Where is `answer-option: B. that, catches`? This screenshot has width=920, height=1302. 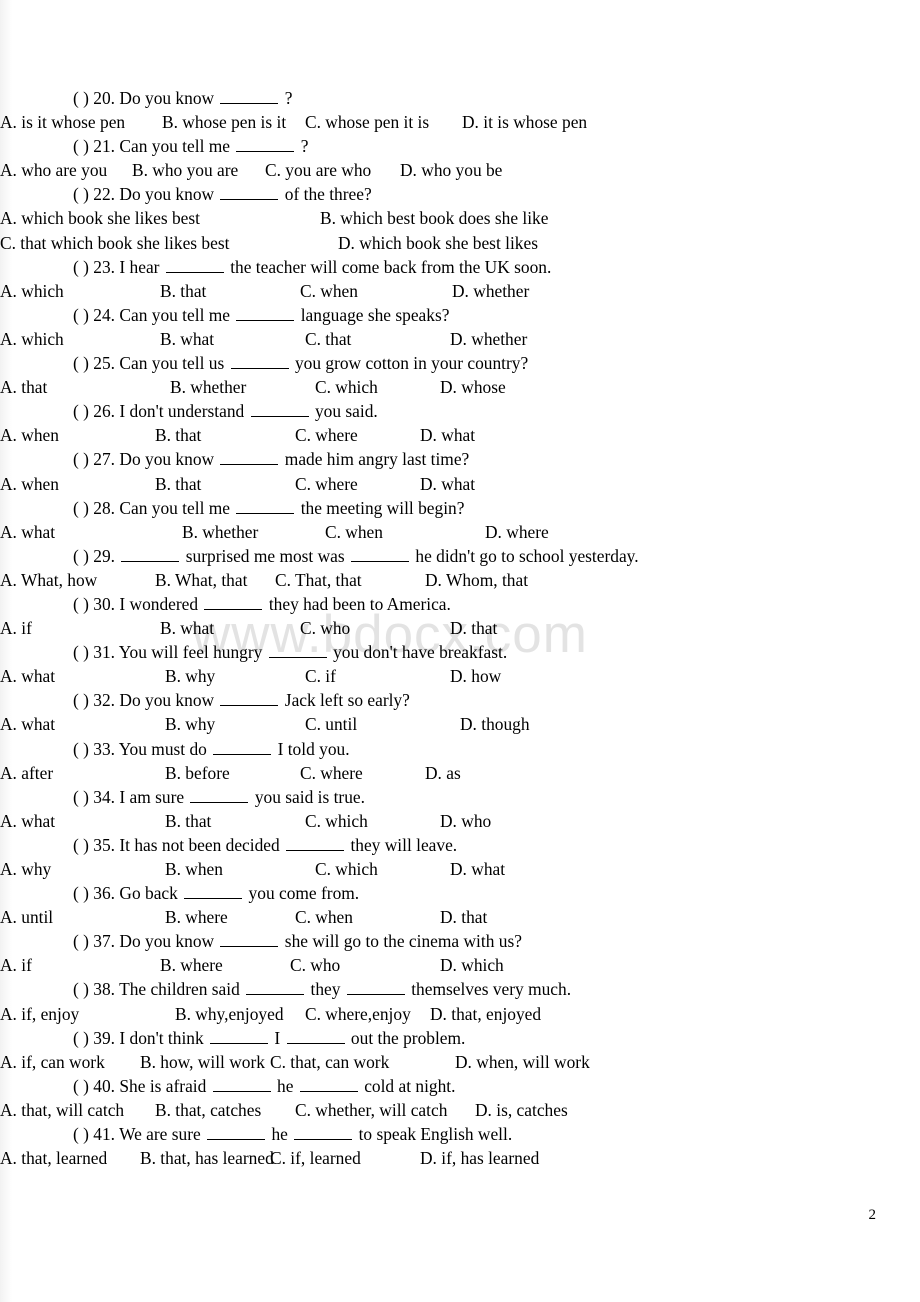 answer-option: B. that, catches is located at coordinates (208, 1110).